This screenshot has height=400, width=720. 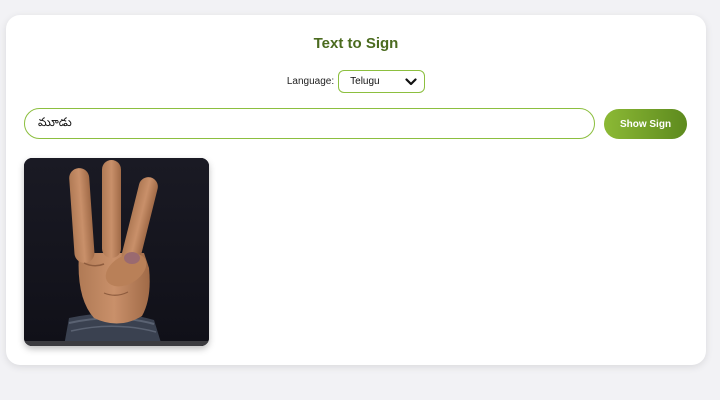 I want to click on text-input: మూడు, so click(x=309, y=123).